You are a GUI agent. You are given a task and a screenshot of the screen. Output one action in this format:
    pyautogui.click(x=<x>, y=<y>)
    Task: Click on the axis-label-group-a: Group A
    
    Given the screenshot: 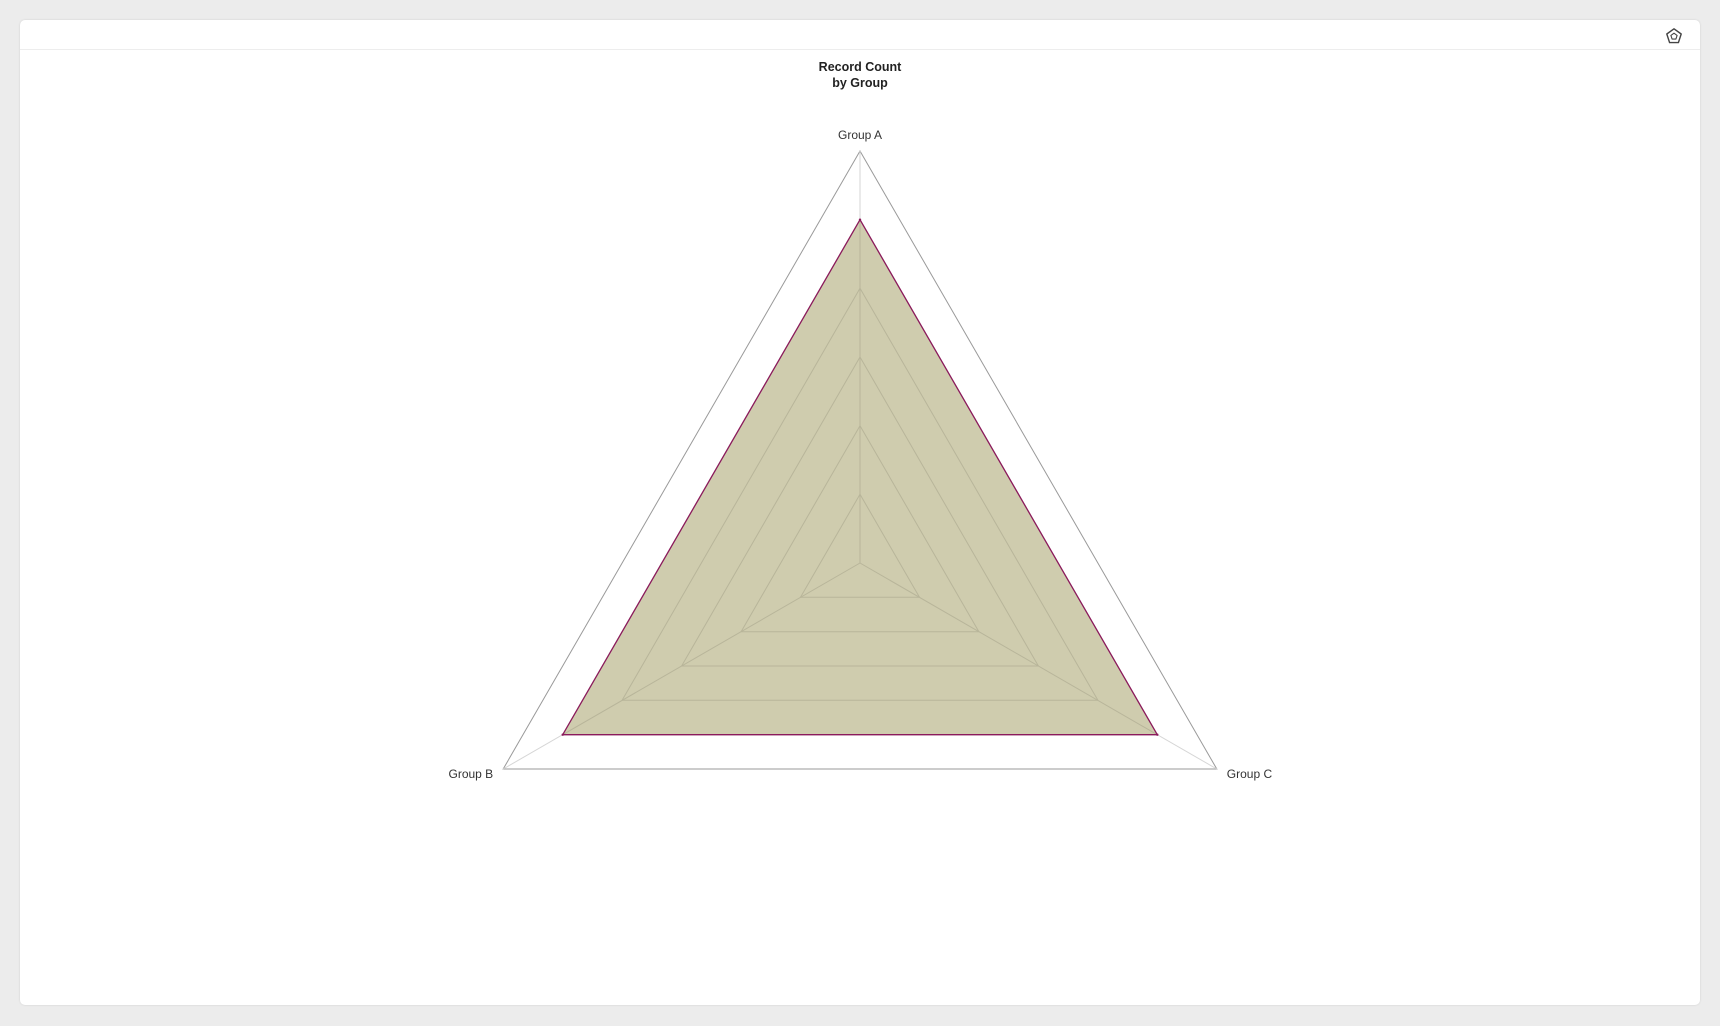 What is the action you would take?
    pyautogui.click(x=860, y=135)
    